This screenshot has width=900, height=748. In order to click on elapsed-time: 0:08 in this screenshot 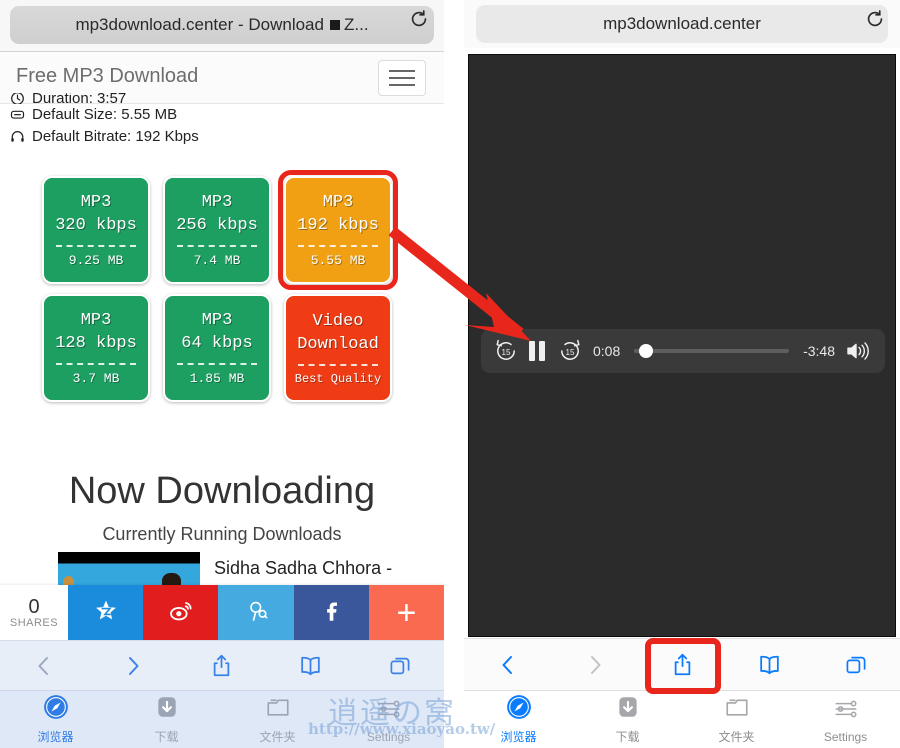, I will do `click(607, 351)`.